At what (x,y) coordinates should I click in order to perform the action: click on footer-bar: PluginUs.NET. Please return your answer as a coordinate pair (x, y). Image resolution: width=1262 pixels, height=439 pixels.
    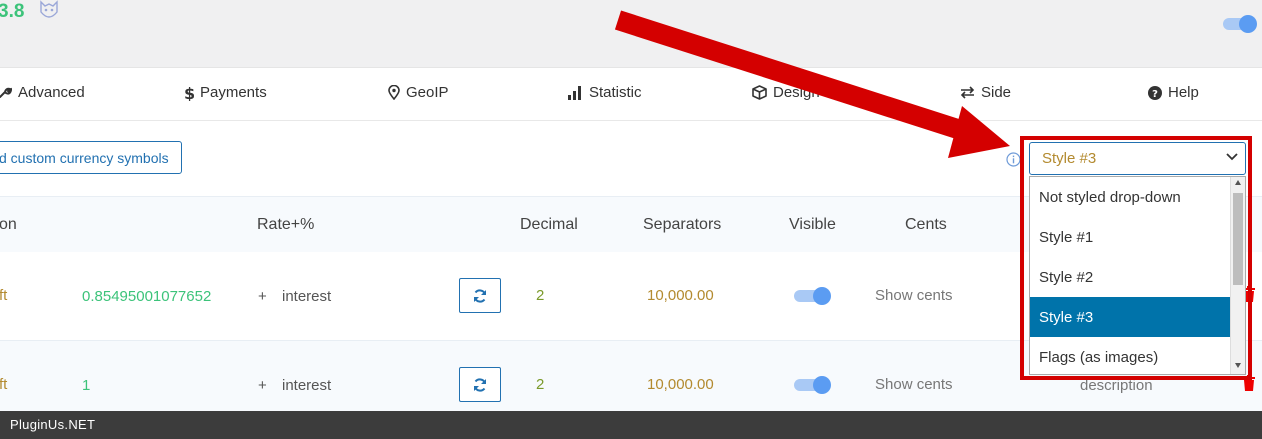
    Looking at the image, I should click on (631, 425).